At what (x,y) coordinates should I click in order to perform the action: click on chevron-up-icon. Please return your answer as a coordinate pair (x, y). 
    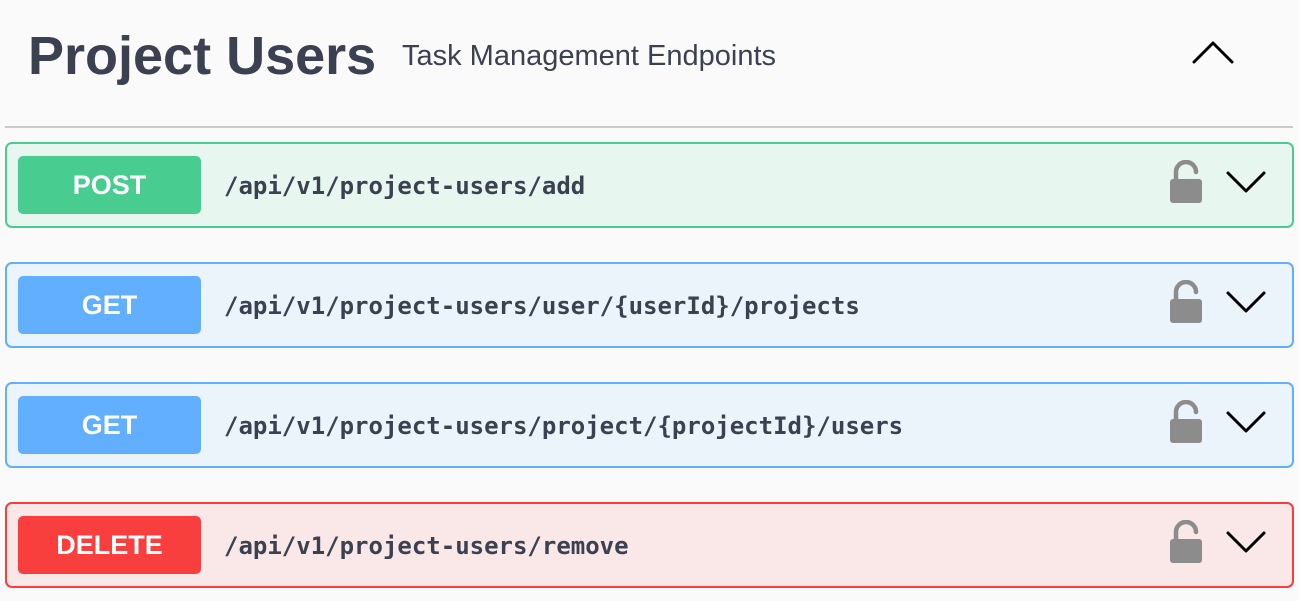
    Looking at the image, I should click on (1213, 52).